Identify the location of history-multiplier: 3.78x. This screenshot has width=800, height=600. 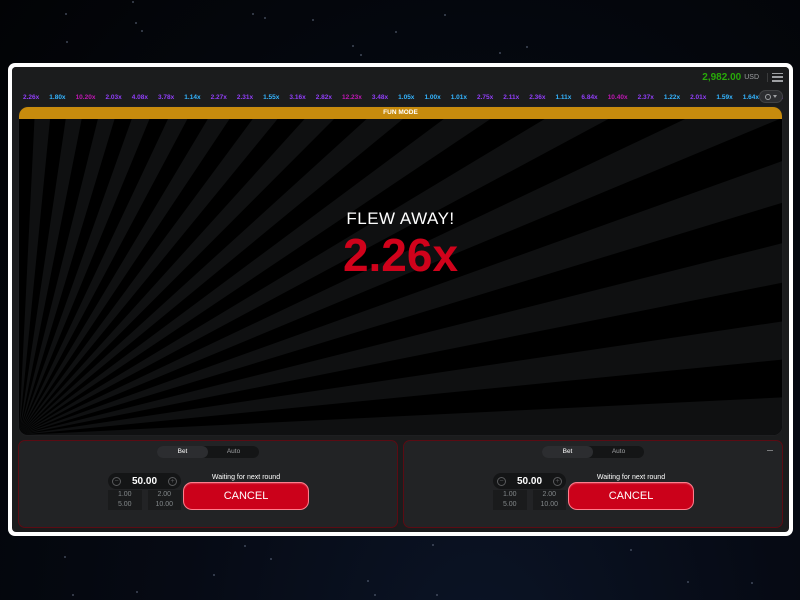
(166, 97).